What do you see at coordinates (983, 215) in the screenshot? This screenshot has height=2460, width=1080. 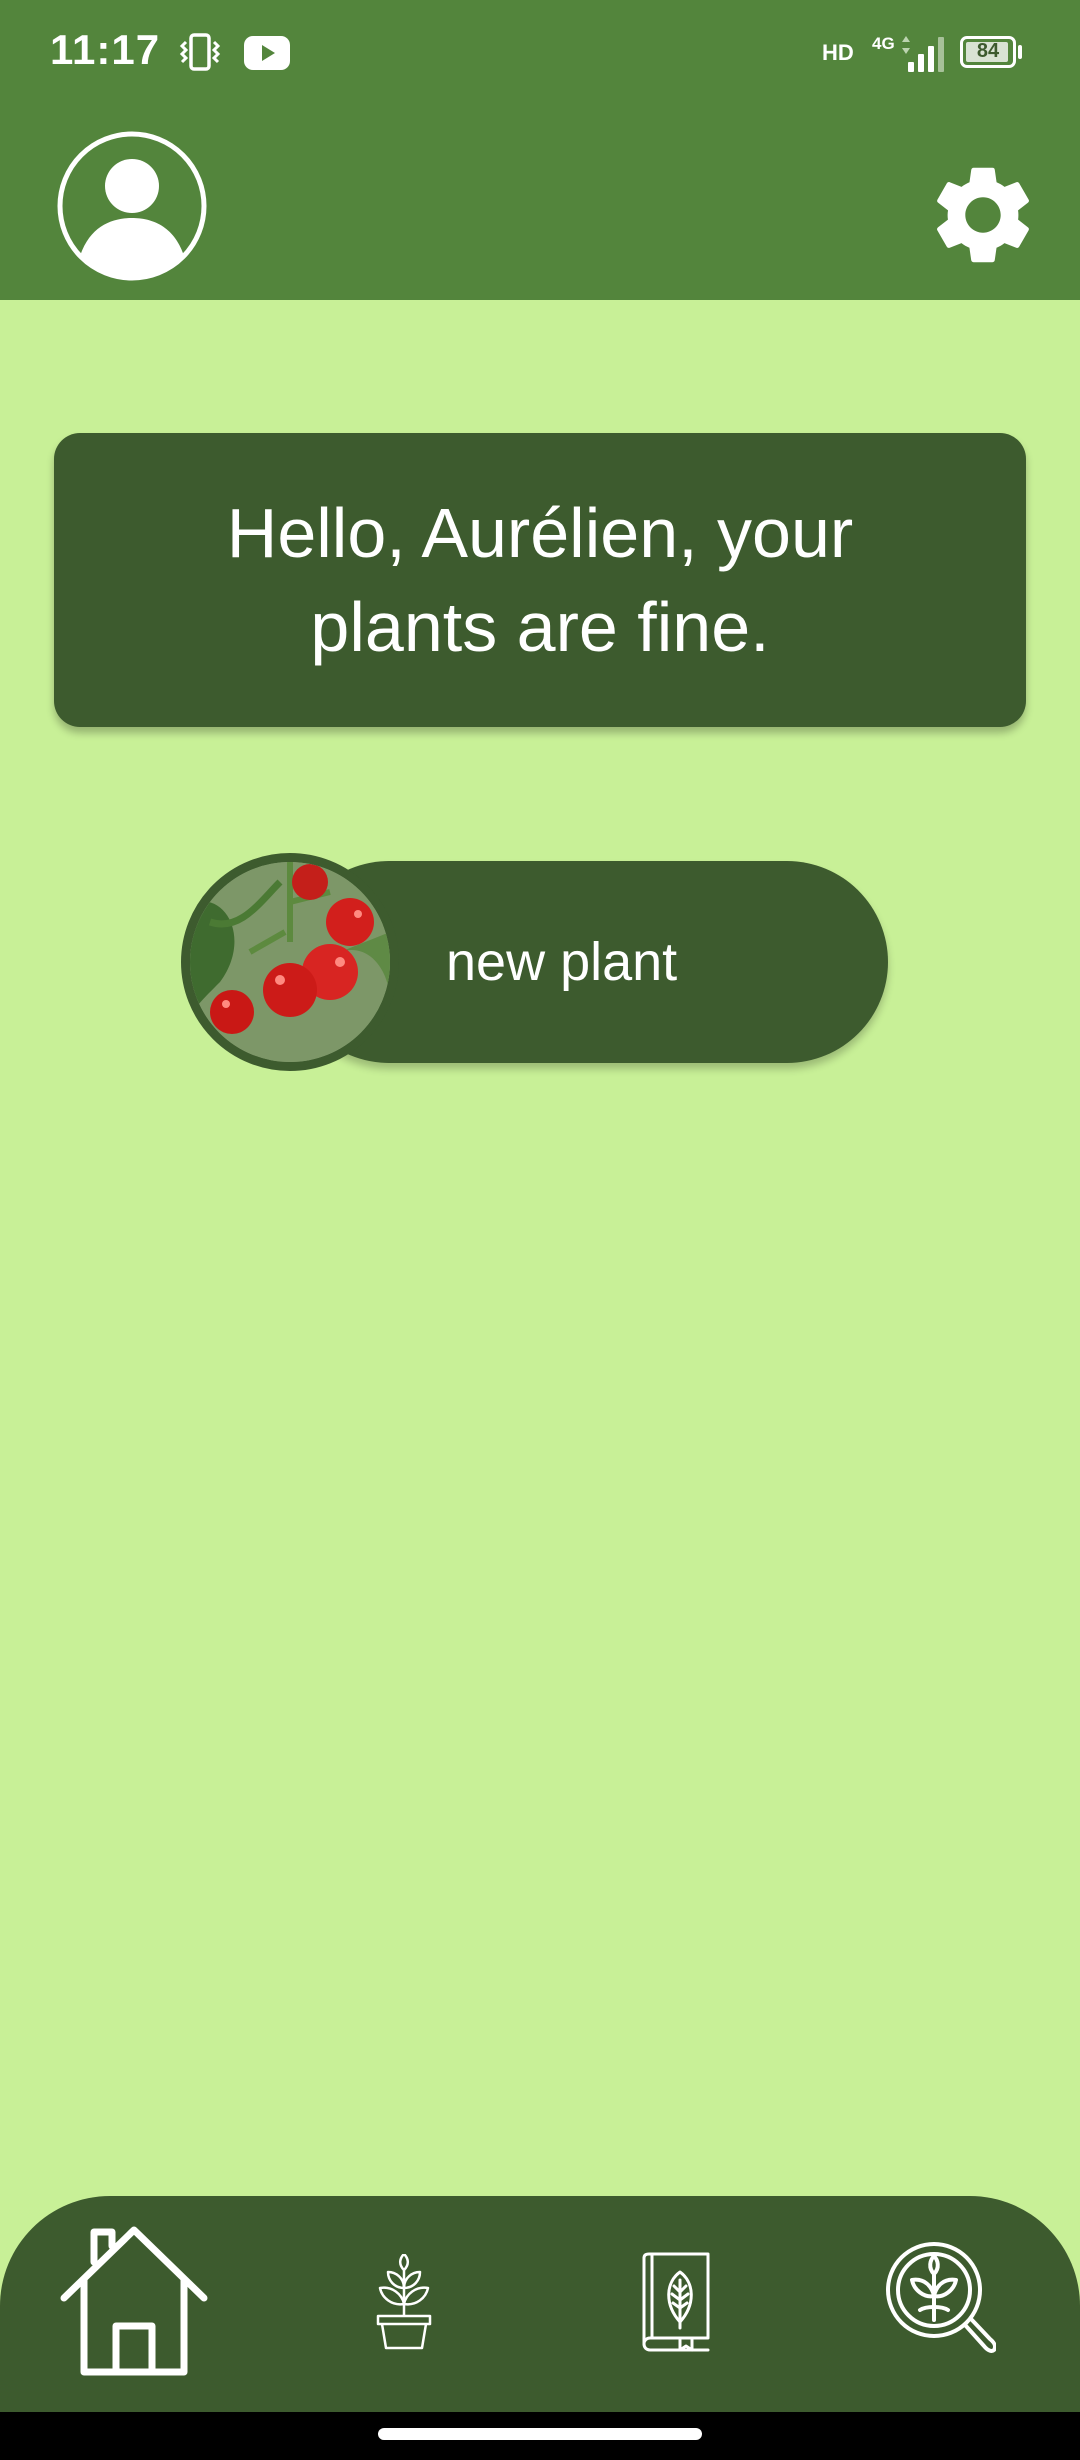 I see `settings-gear-icon` at bounding box center [983, 215].